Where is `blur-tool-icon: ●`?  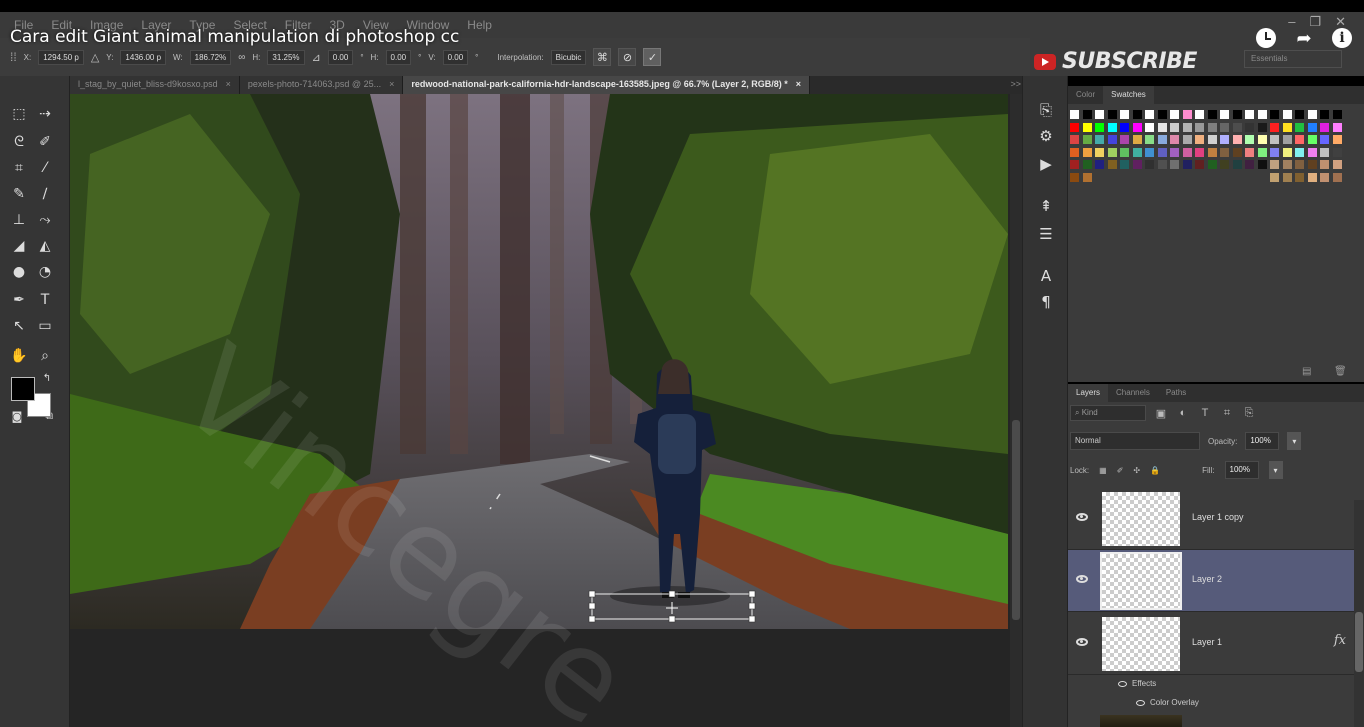
blur-tool-icon: ● is located at coordinates (19, 272).